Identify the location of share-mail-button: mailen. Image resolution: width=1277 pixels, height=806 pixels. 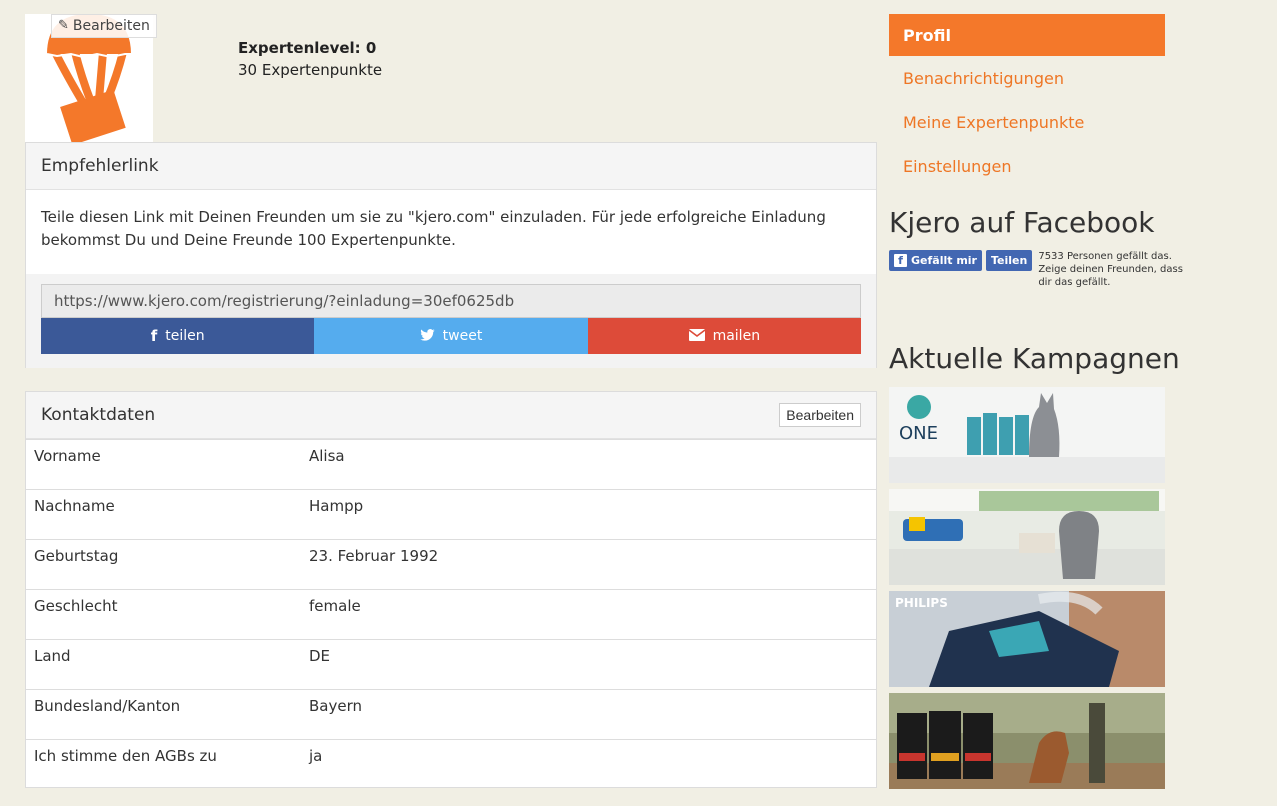
(724, 336).